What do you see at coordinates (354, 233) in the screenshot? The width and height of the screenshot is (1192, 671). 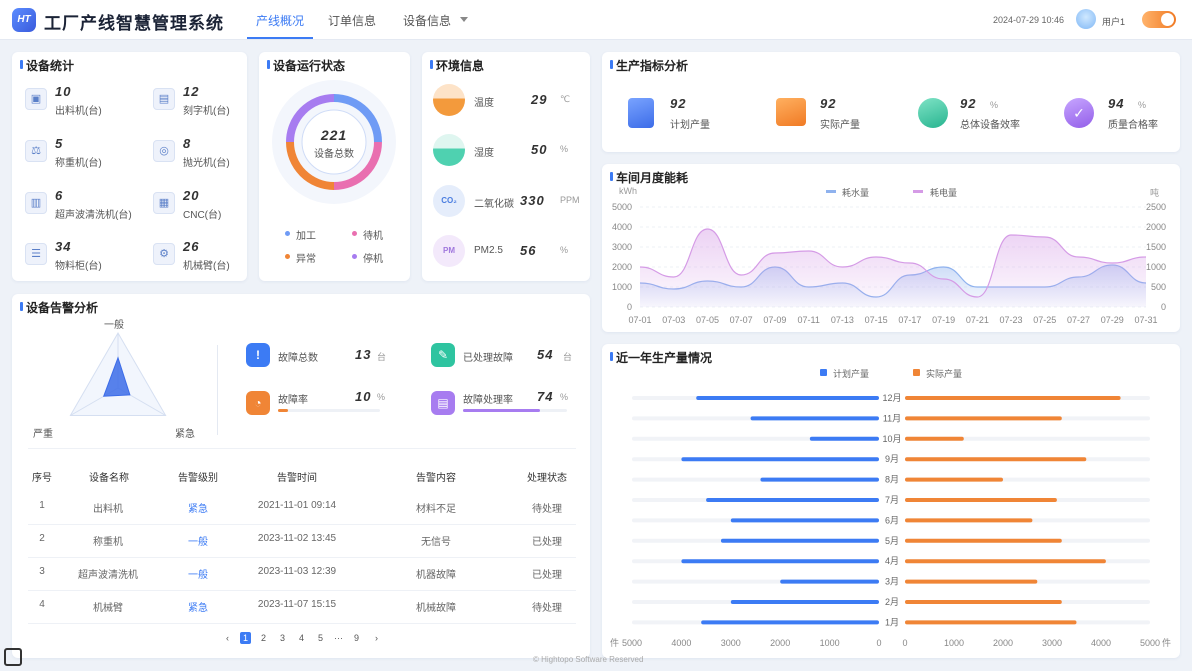 I see `legend-dot` at bounding box center [354, 233].